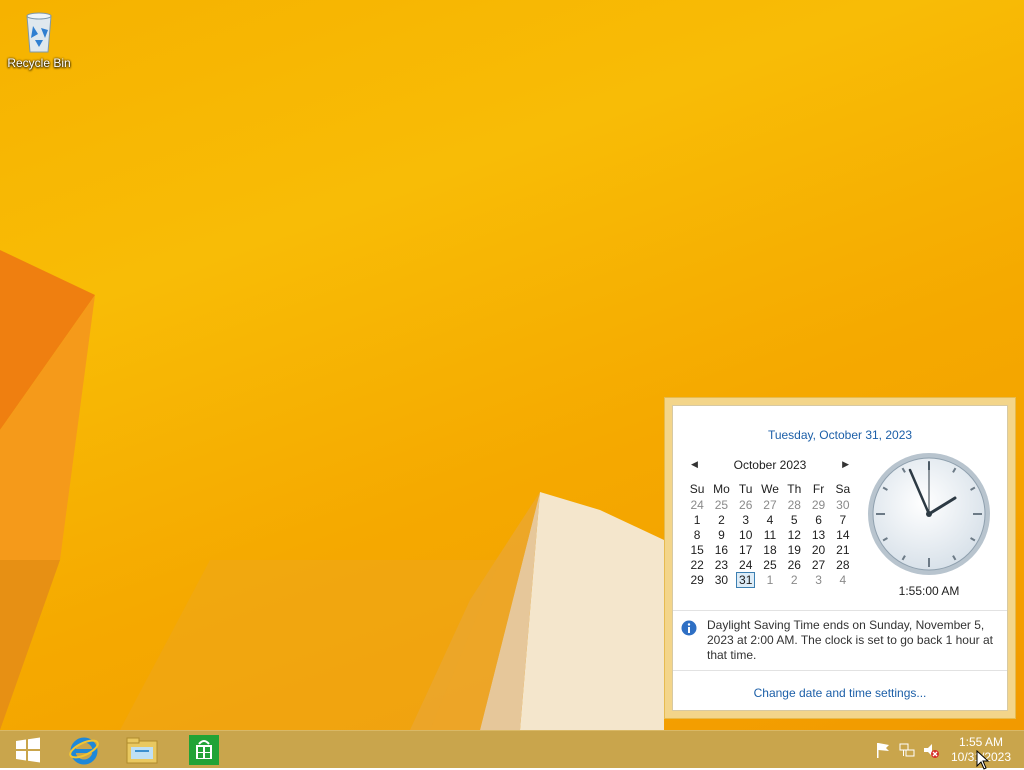 This screenshot has width=1024, height=770. I want to click on weekday-header: Su, so click(697, 488).